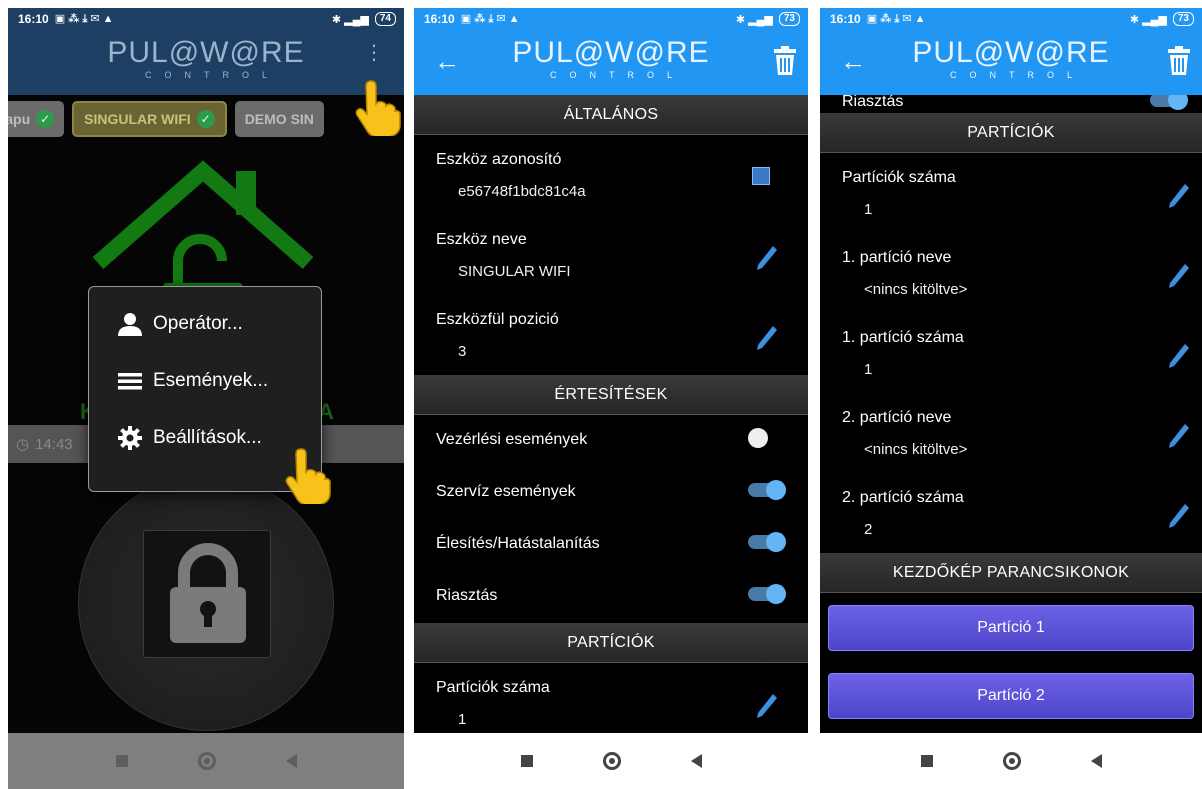  I want to click on setting-device-id: Eszköz azonosító e56748f1bdc81c4a, so click(611, 175).